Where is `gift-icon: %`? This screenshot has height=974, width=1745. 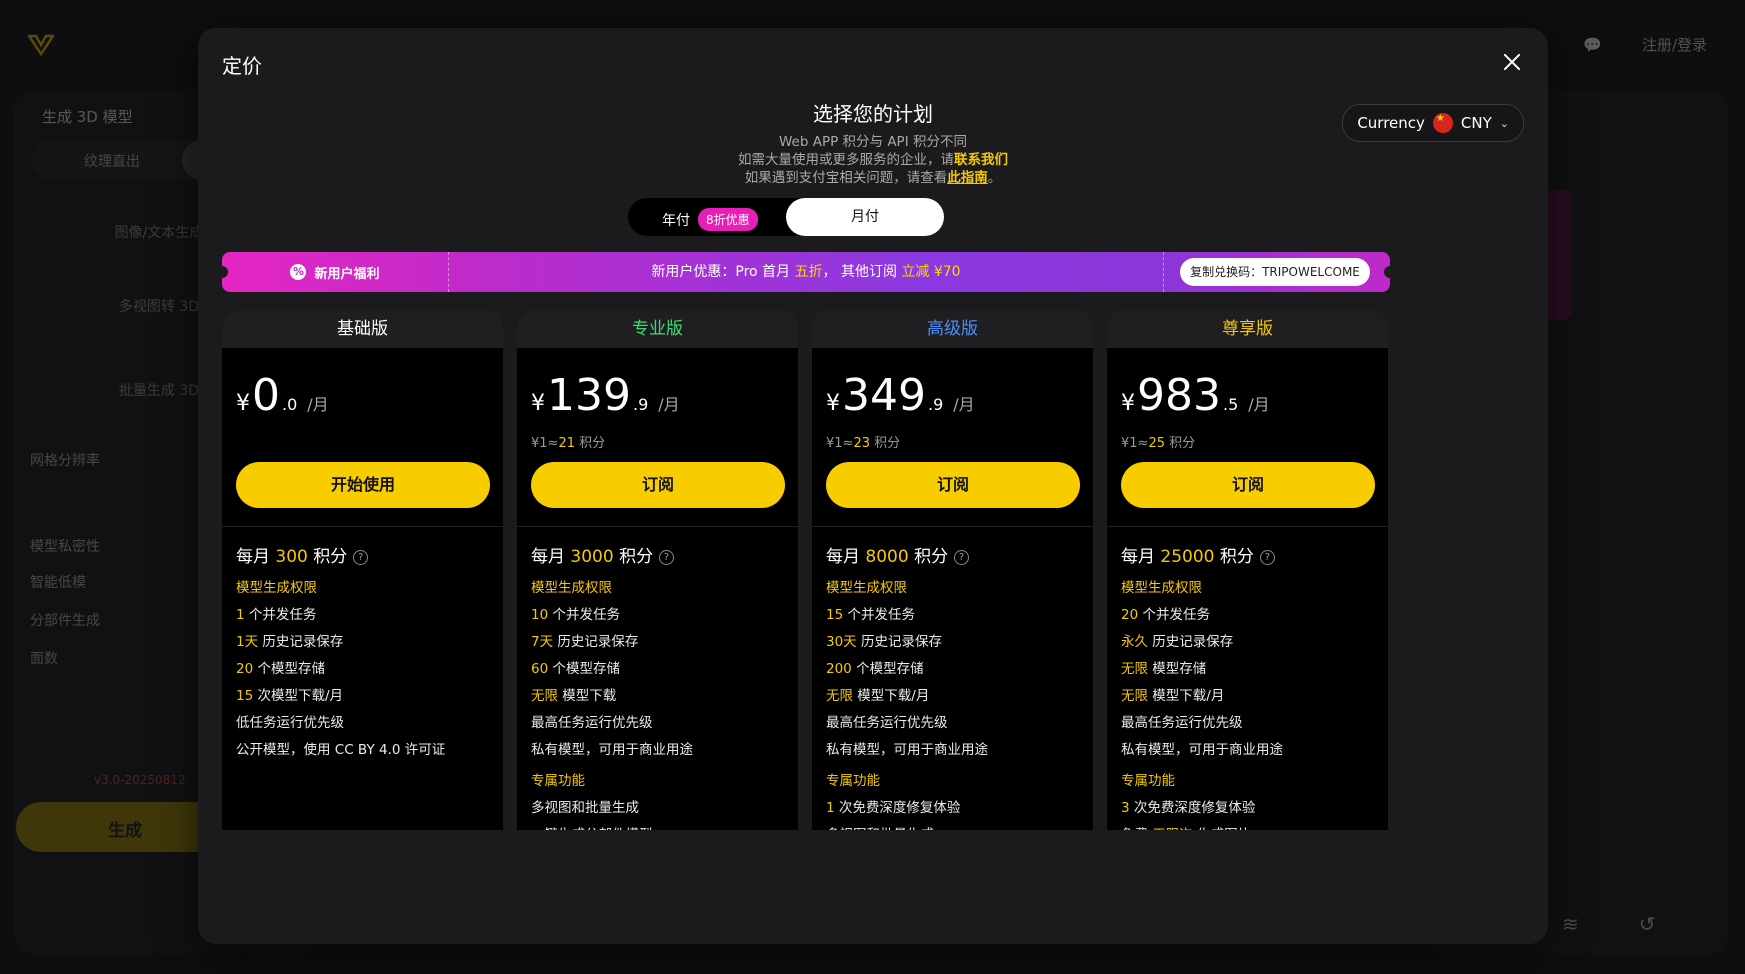
gift-icon: % is located at coordinates (298, 272).